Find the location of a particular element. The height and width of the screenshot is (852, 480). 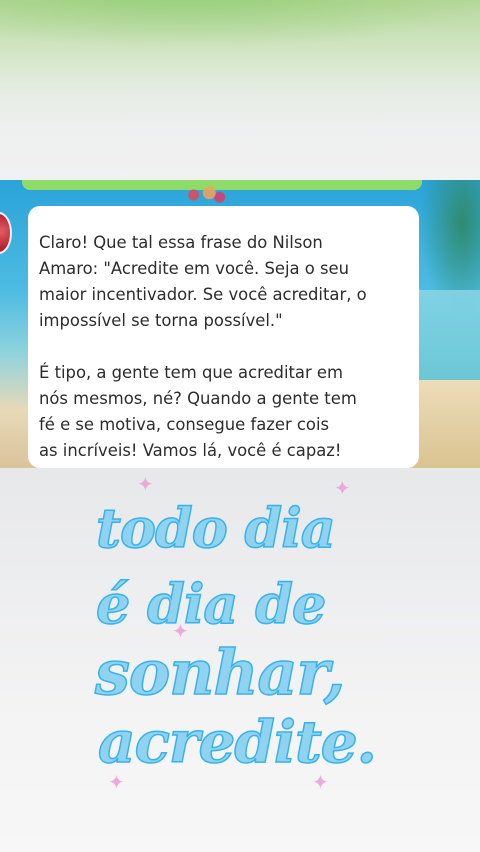

green-glow is located at coordinates (240, 25).